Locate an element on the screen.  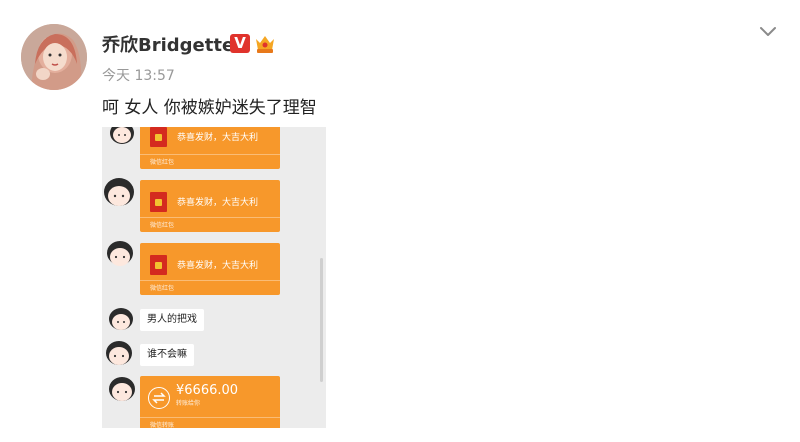
avatar-photo is located at coordinates (54, 57).